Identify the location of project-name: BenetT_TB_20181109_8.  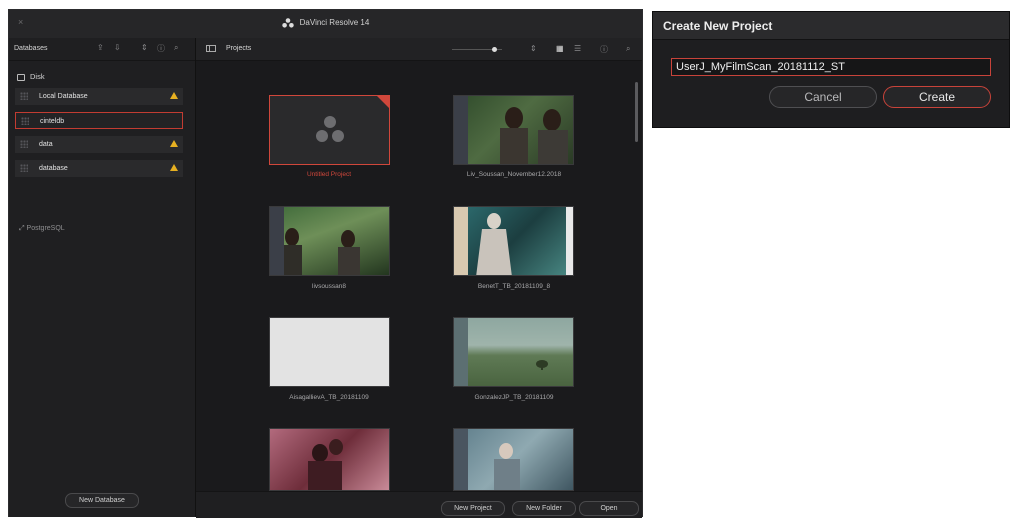
(514, 286).